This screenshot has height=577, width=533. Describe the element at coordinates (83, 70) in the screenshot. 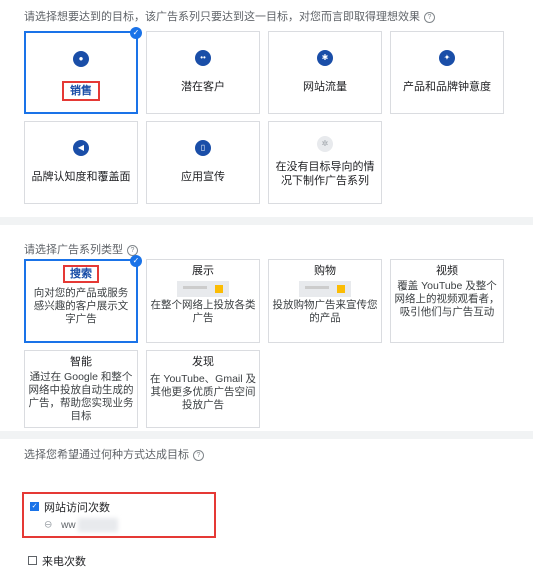

I see `goal-card-sales: ✓ ● 销售` at that location.